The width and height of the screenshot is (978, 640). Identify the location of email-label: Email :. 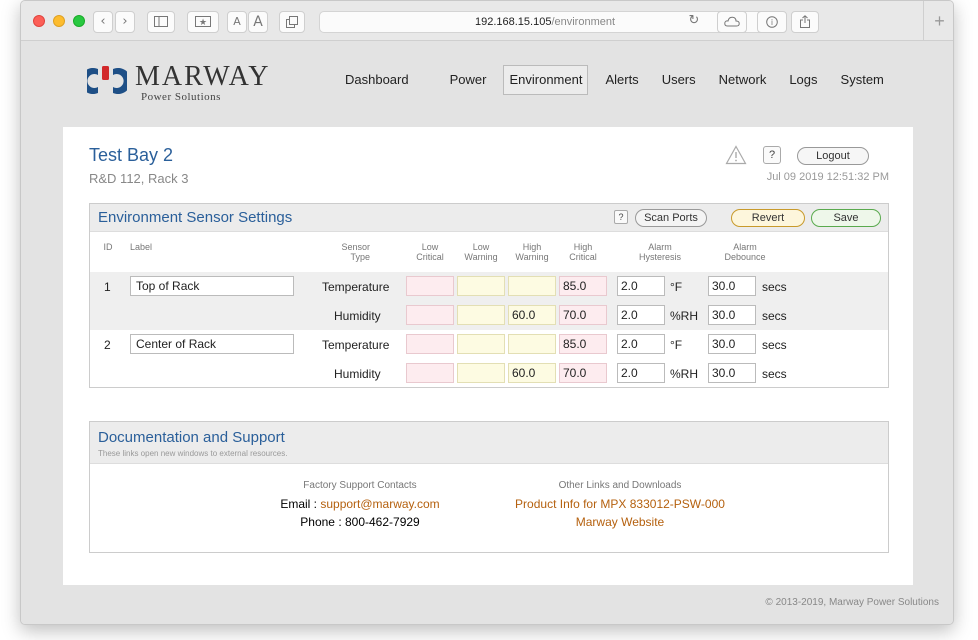
(300, 504).